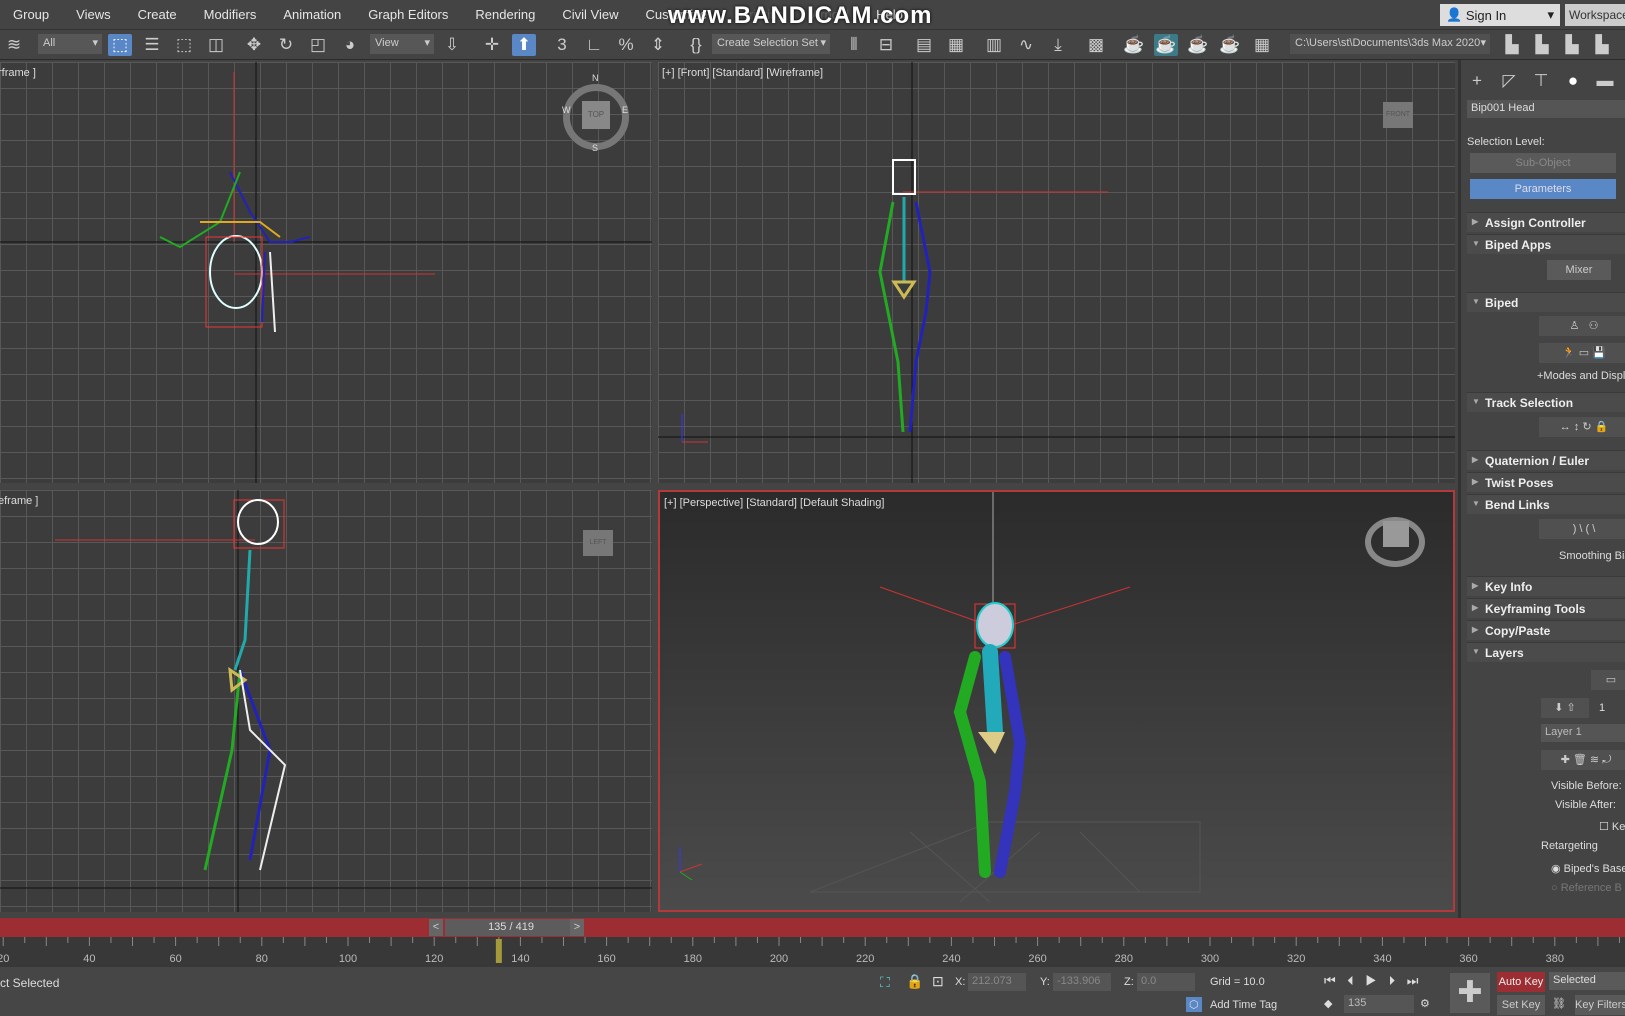  What do you see at coordinates (1521, 982) in the screenshot?
I see `auto-key-button: Auto Key` at bounding box center [1521, 982].